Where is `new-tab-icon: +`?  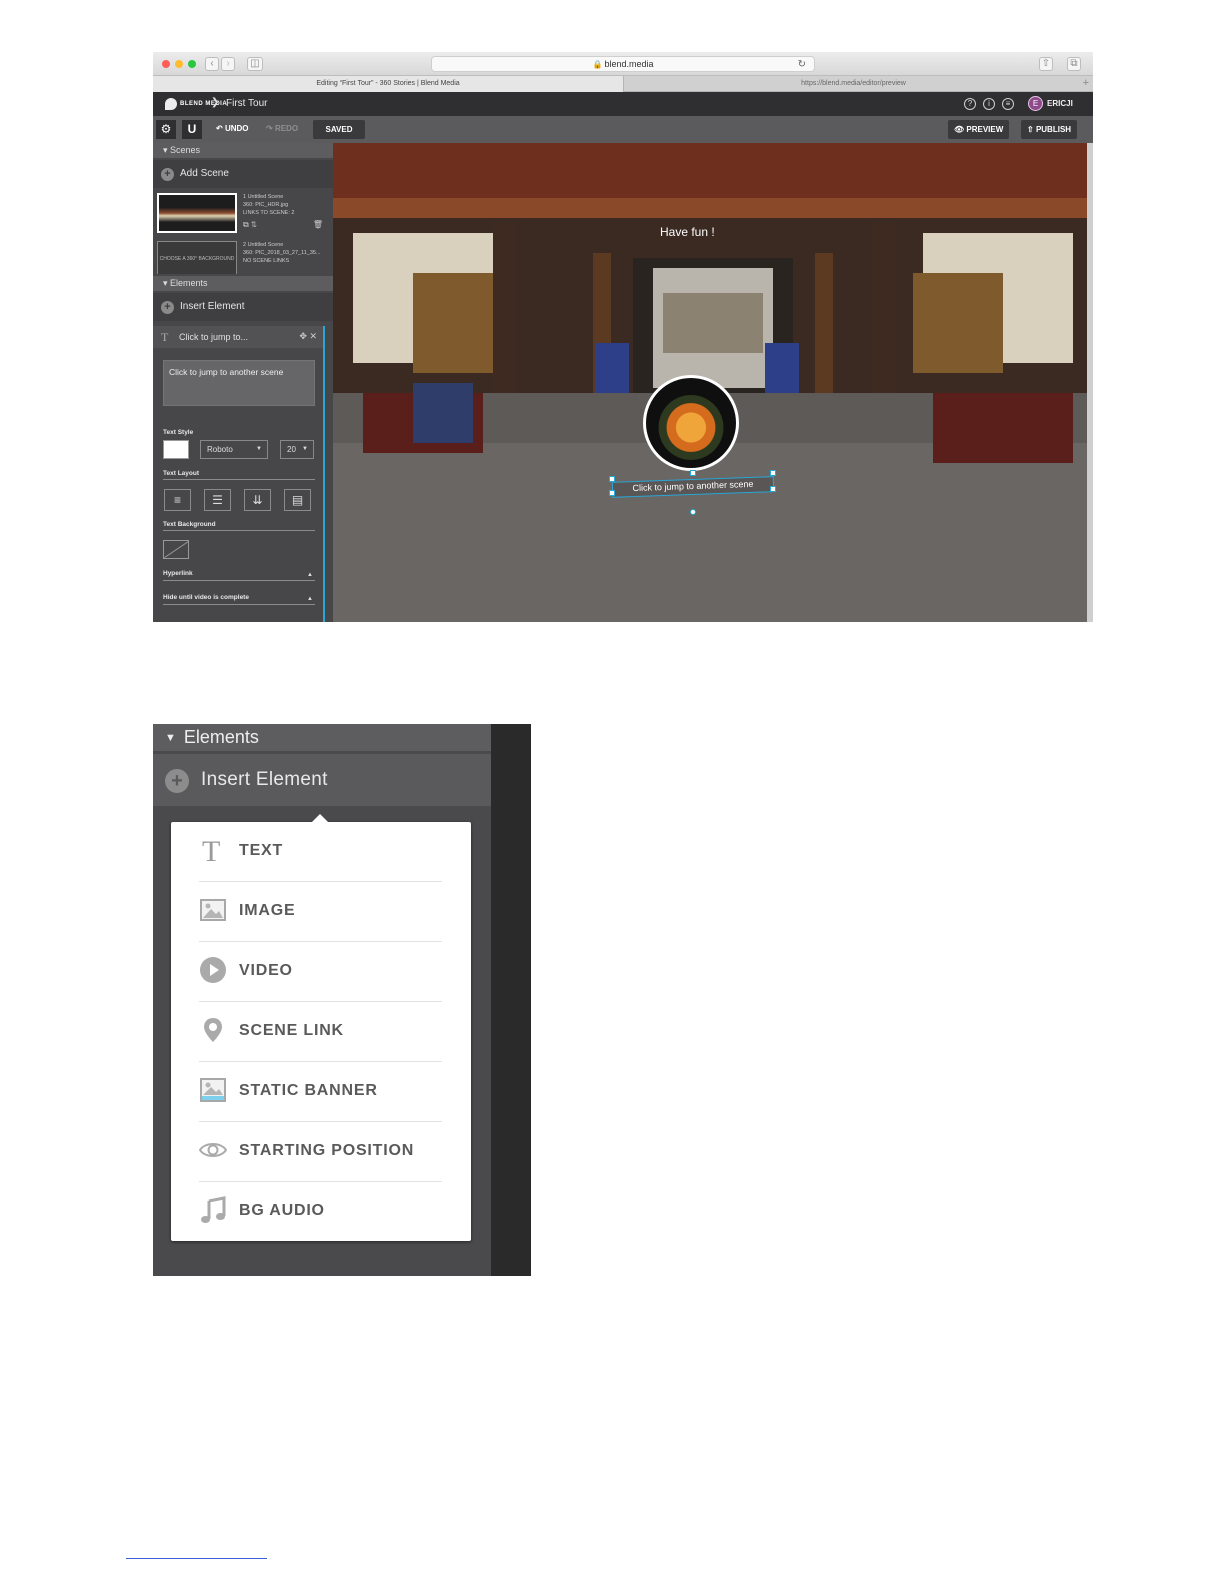 new-tab-icon: + is located at coordinates (1086, 83).